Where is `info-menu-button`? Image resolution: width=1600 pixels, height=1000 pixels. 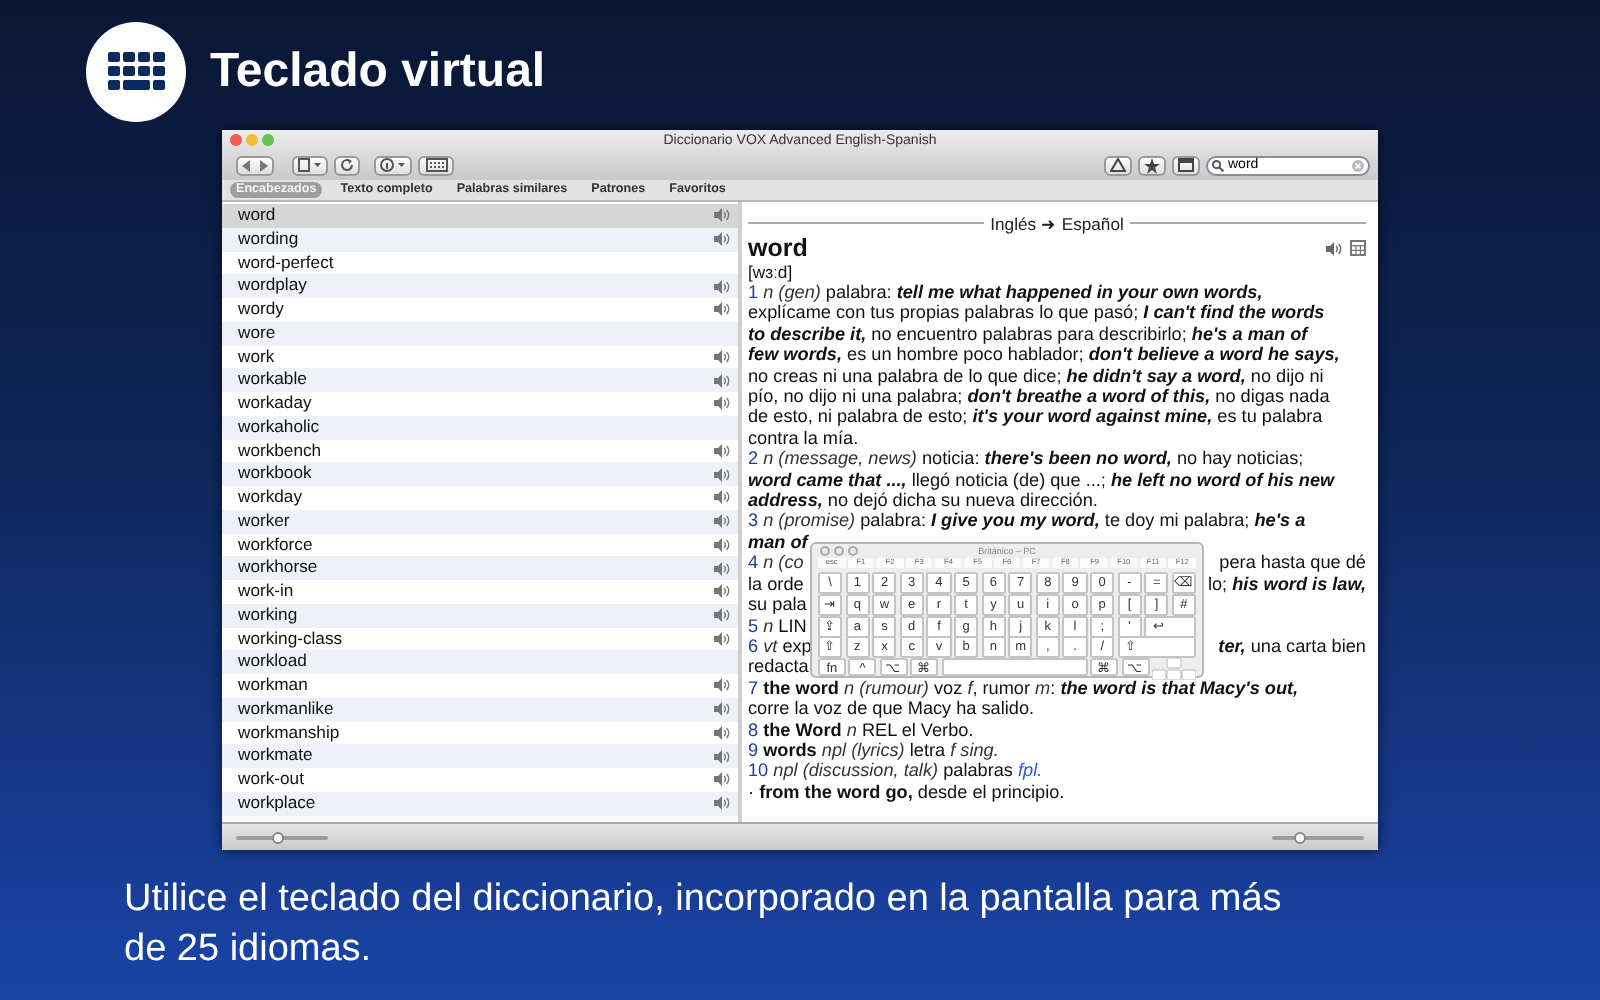
info-menu-button is located at coordinates (393, 165).